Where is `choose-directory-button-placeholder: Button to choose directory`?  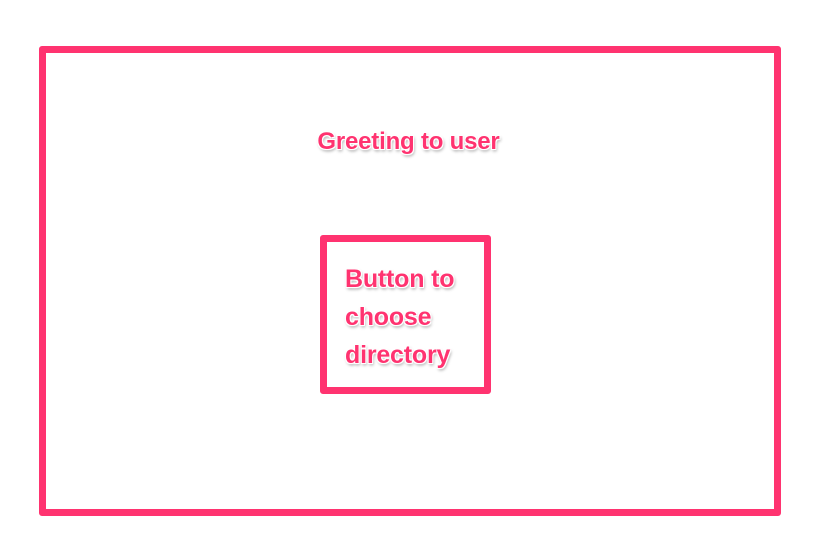
choose-directory-button-placeholder: Button to choose directory is located at coordinates (405, 314).